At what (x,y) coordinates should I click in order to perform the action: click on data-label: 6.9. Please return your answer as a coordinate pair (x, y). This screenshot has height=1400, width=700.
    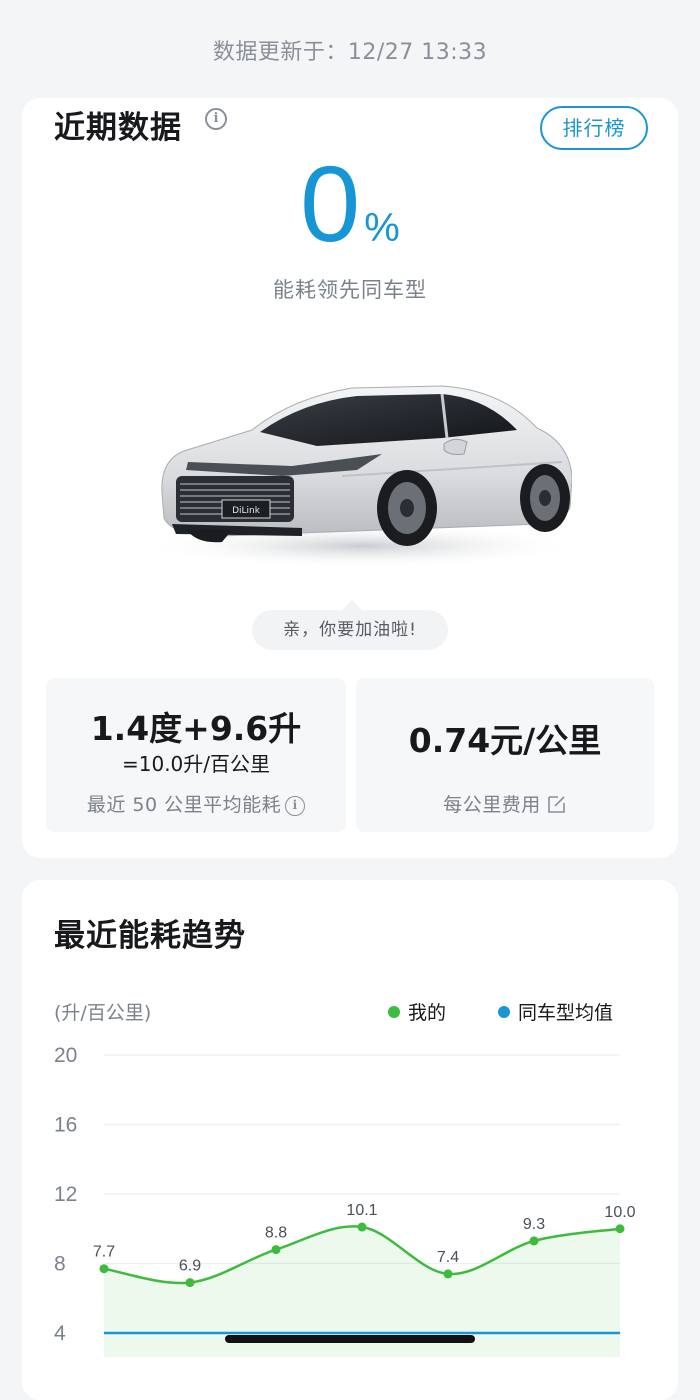
    Looking at the image, I should click on (190, 1266).